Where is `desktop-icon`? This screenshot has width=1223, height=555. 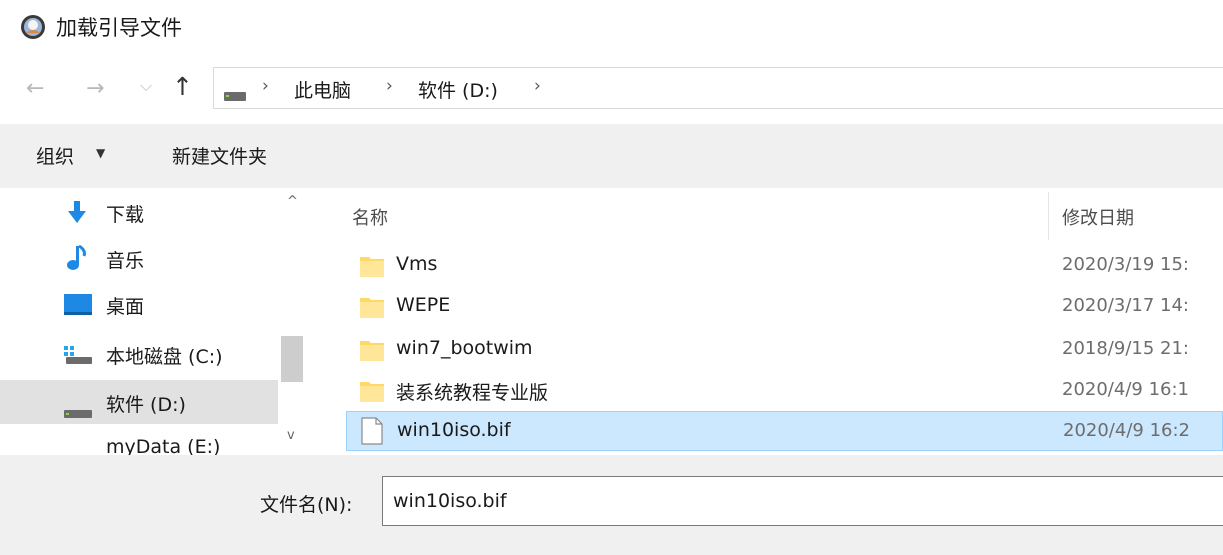 desktop-icon is located at coordinates (78, 307).